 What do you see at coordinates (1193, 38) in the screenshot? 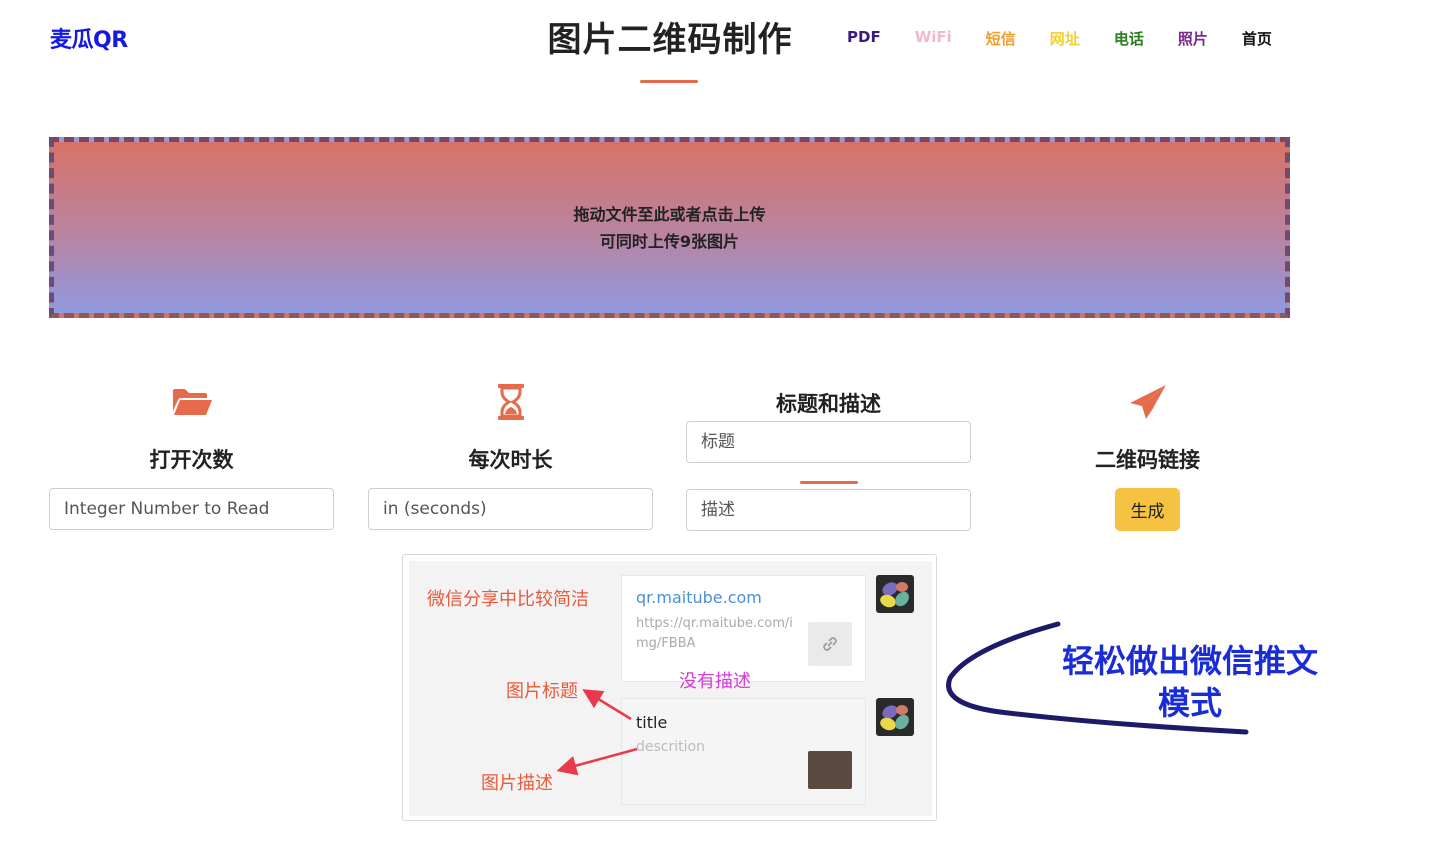
I see `nav-photo: 照片` at bounding box center [1193, 38].